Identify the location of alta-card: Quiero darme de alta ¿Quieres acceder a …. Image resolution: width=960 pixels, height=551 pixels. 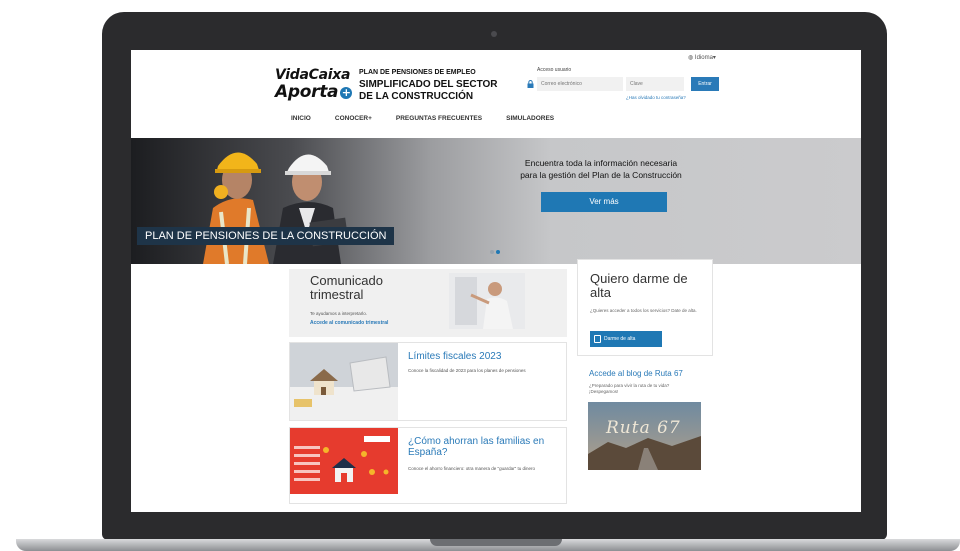
(645, 307).